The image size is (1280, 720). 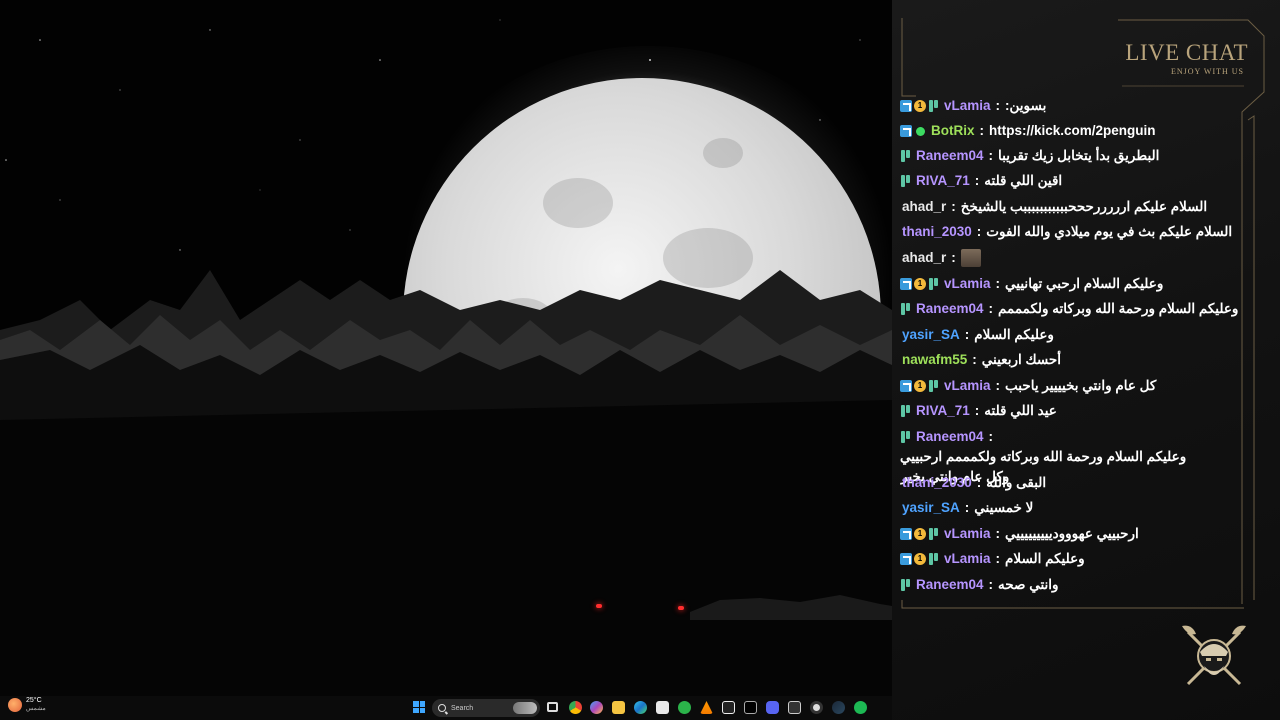 I want to click on chrome-icon, so click(x=575, y=707).